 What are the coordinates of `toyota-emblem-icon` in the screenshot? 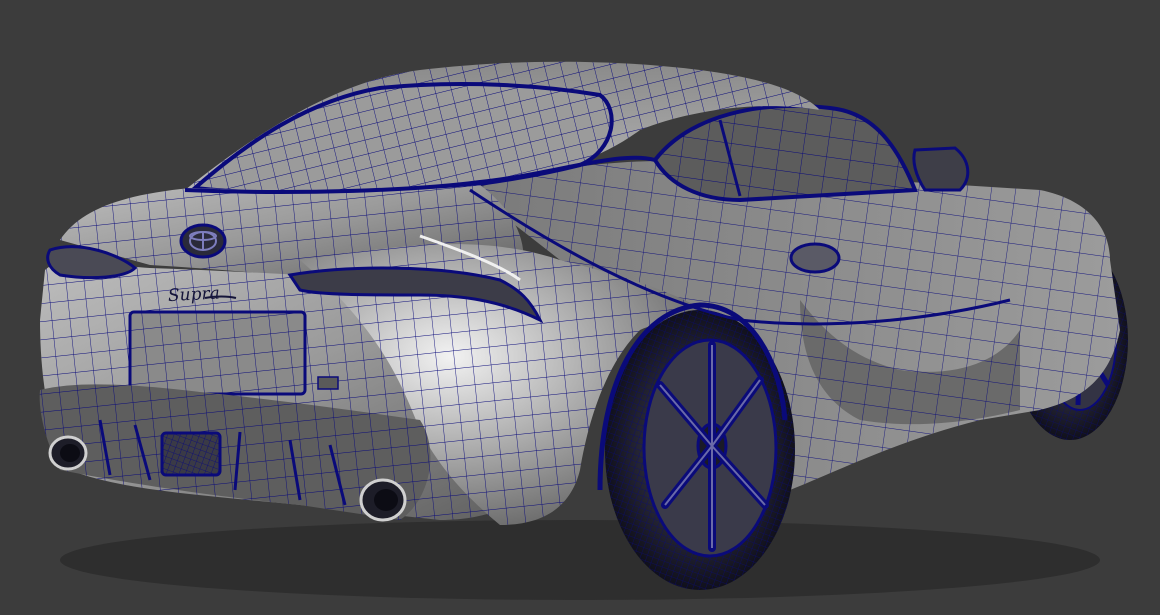 It's located at (203, 241).